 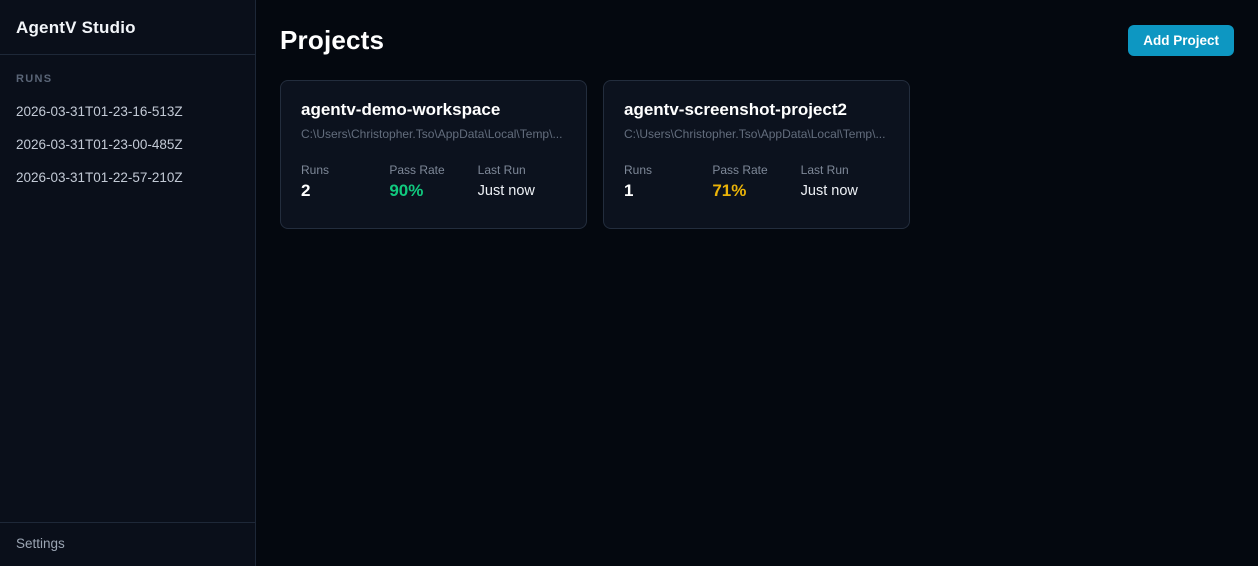 What do you see at coordinates (127, 144) in the screenshot?
I see `run-item: 2026-03-31T01-23-00-485Z` at bounding box center [127, 144].